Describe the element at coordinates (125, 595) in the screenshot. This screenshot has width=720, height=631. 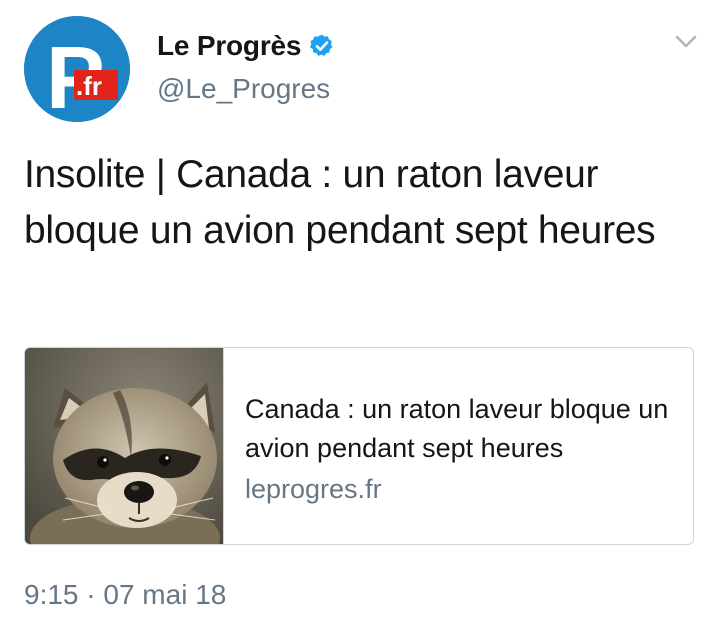
I see `tweet-timestamp: 9:15 · 07 mai 18` at that location.